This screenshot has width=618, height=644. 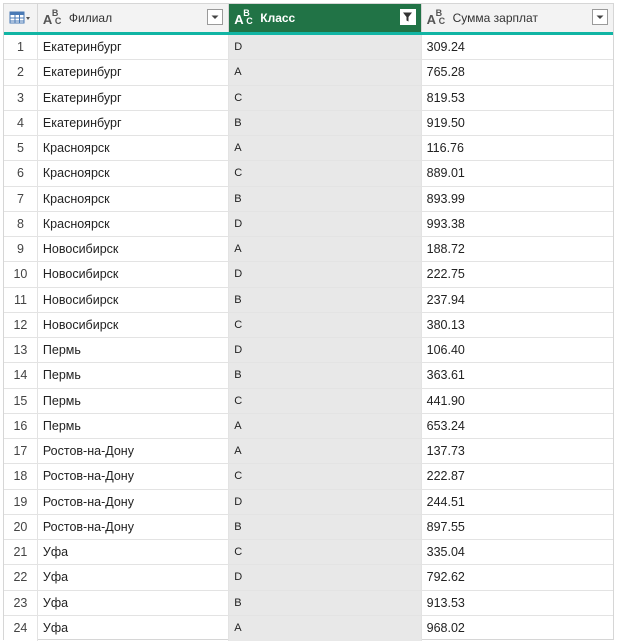 I want to click on row-number: 2, so click(x=21, y=72).